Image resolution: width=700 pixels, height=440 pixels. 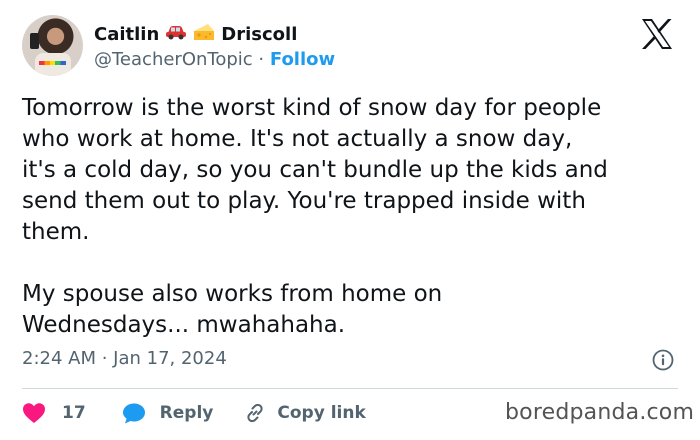 What do you see at coordinates (321, 413) in the screenshot?
I see `copy-link-label: Copy link` at bounding box center [321, 413].